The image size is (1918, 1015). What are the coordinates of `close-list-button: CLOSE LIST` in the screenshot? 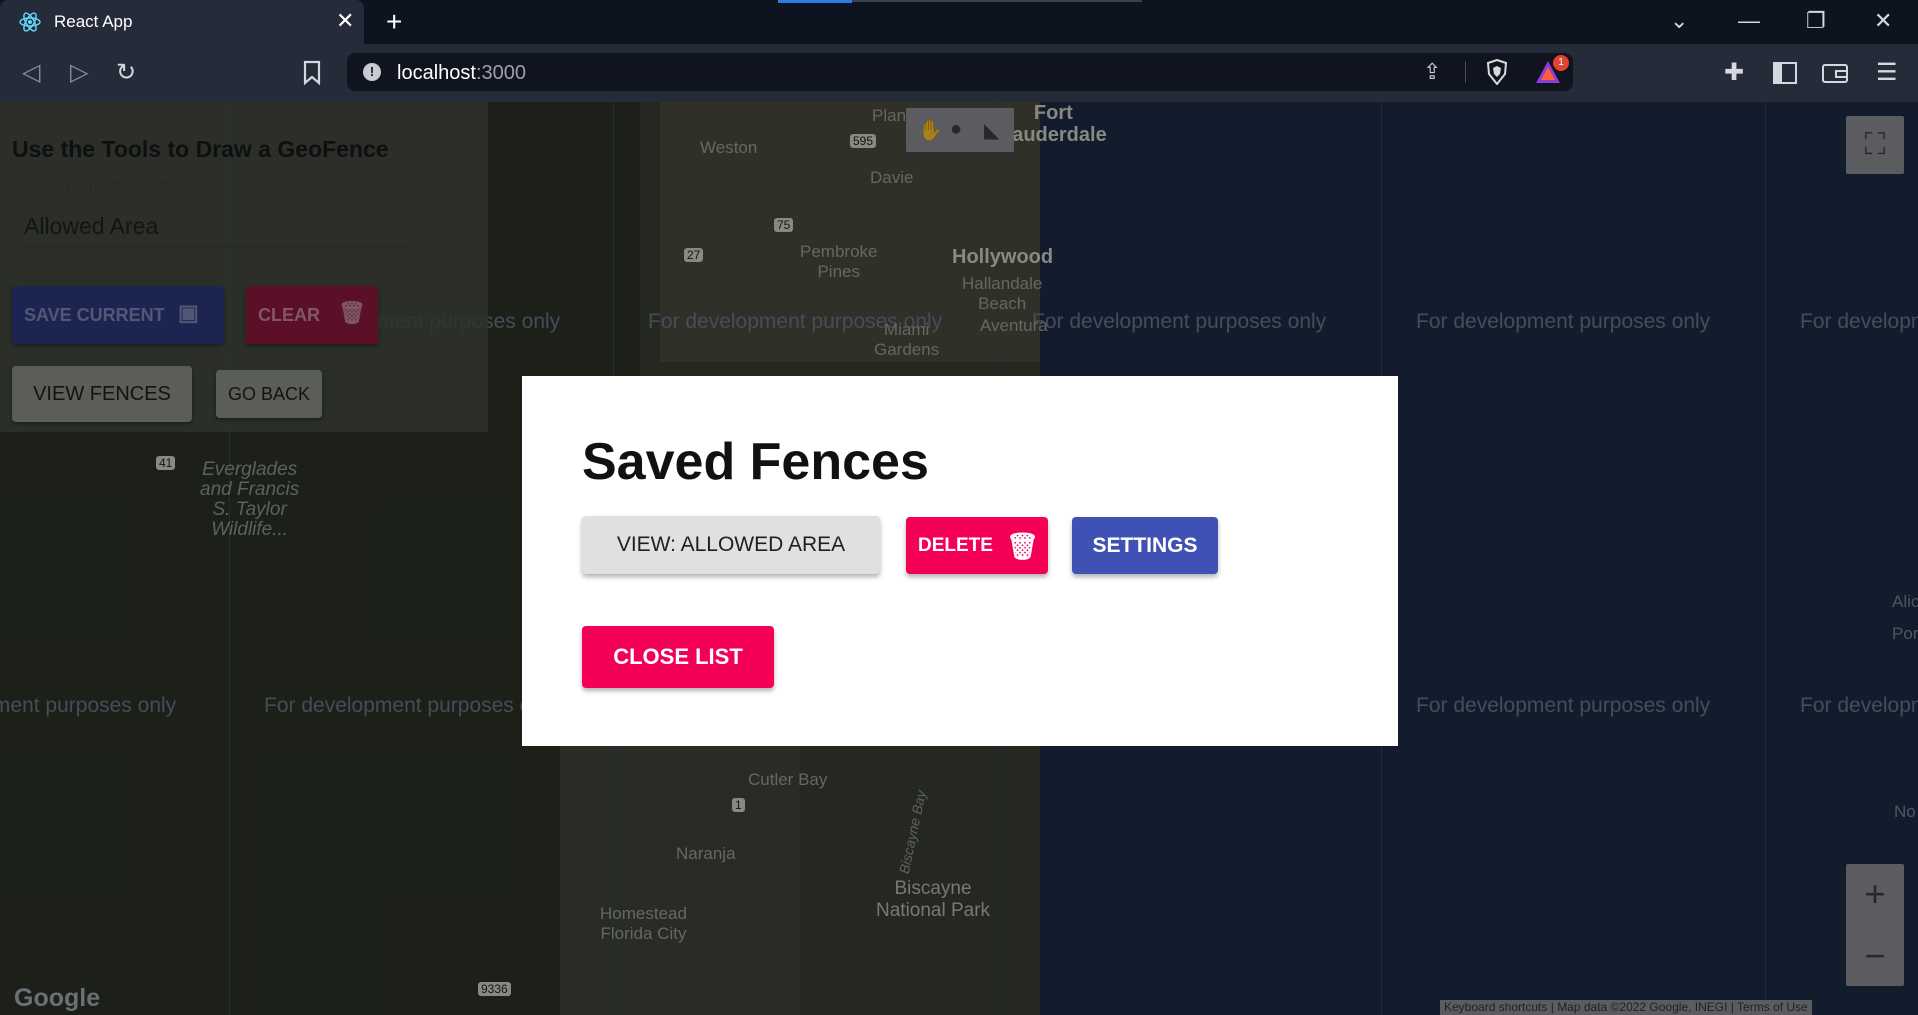 It's located at (678, 657).